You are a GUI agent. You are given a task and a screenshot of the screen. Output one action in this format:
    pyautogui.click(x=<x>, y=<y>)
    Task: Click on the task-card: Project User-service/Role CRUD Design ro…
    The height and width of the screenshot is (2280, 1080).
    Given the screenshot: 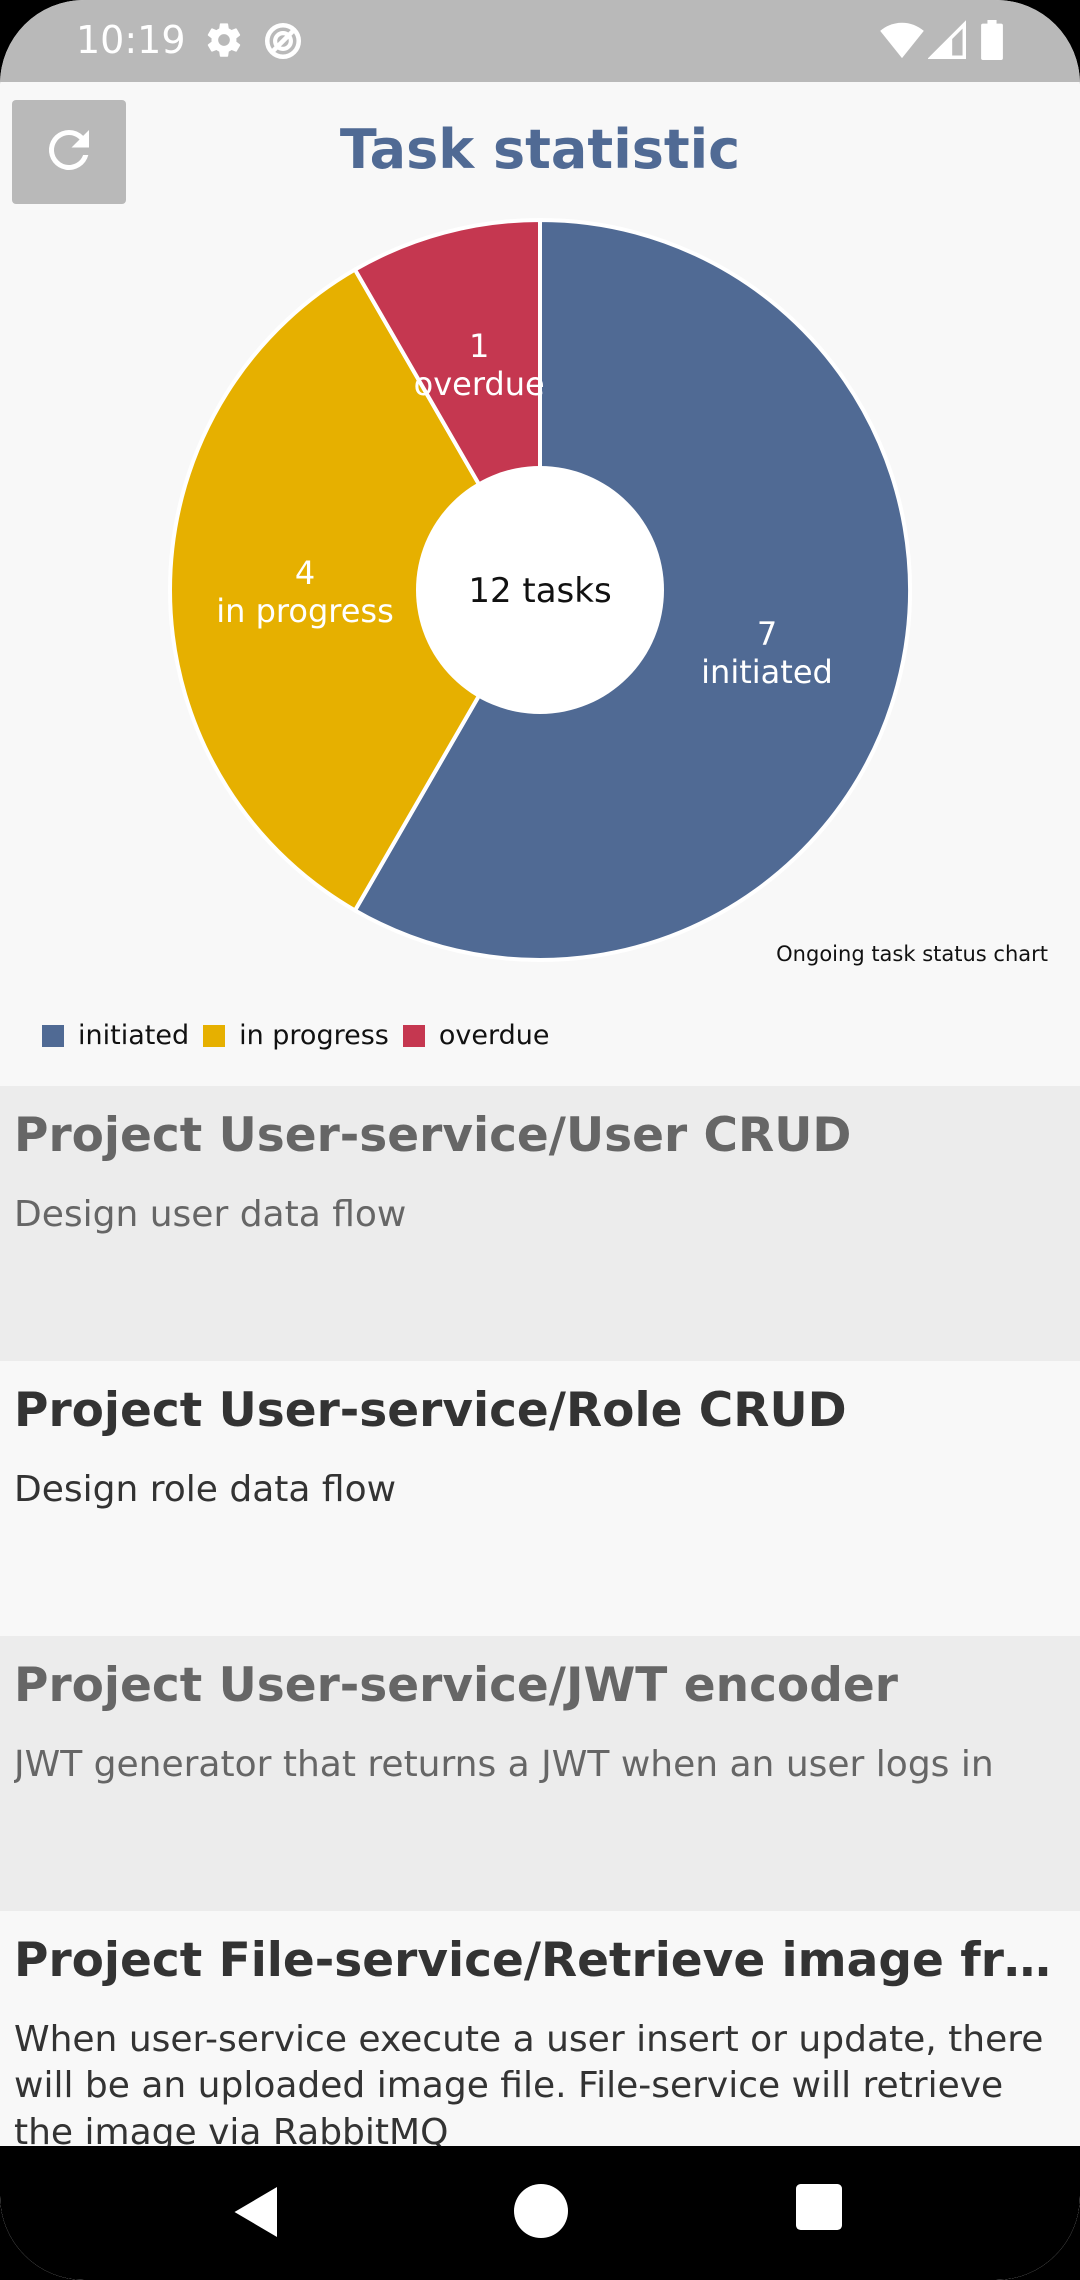 What is the action you would take?
    pyautogui.click(x=540, y=1498)
    